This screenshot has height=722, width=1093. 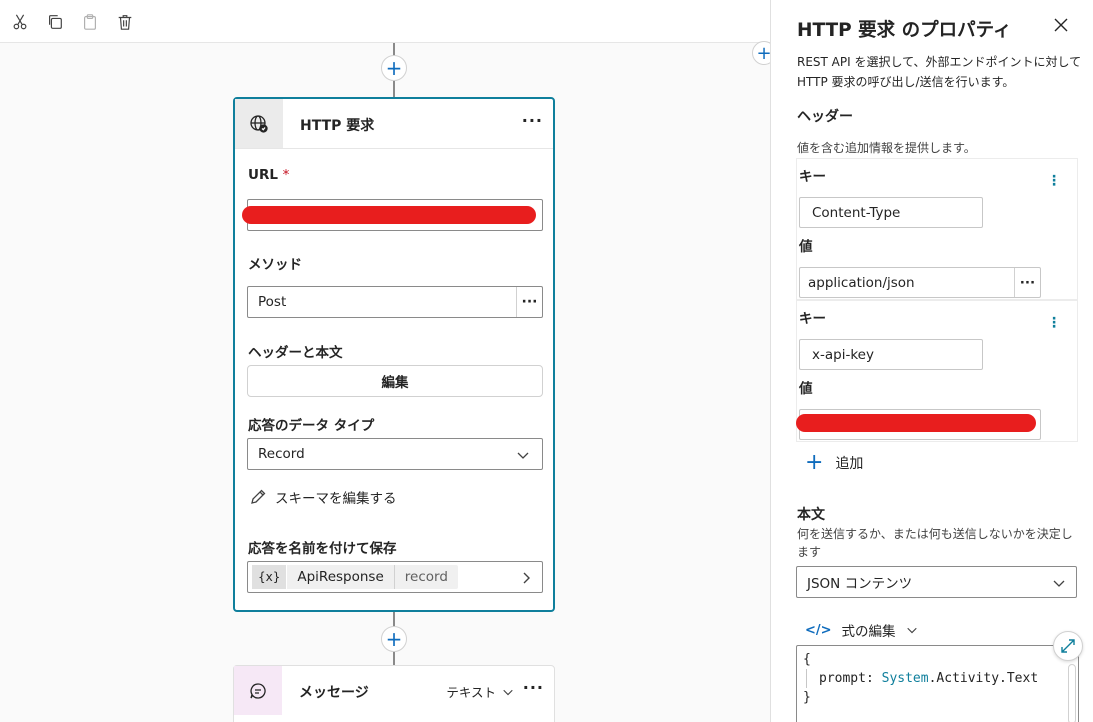 I want to click on header-item: キー ⋮ Content-Type 値 application/json ···, so click(x=937, y=229).